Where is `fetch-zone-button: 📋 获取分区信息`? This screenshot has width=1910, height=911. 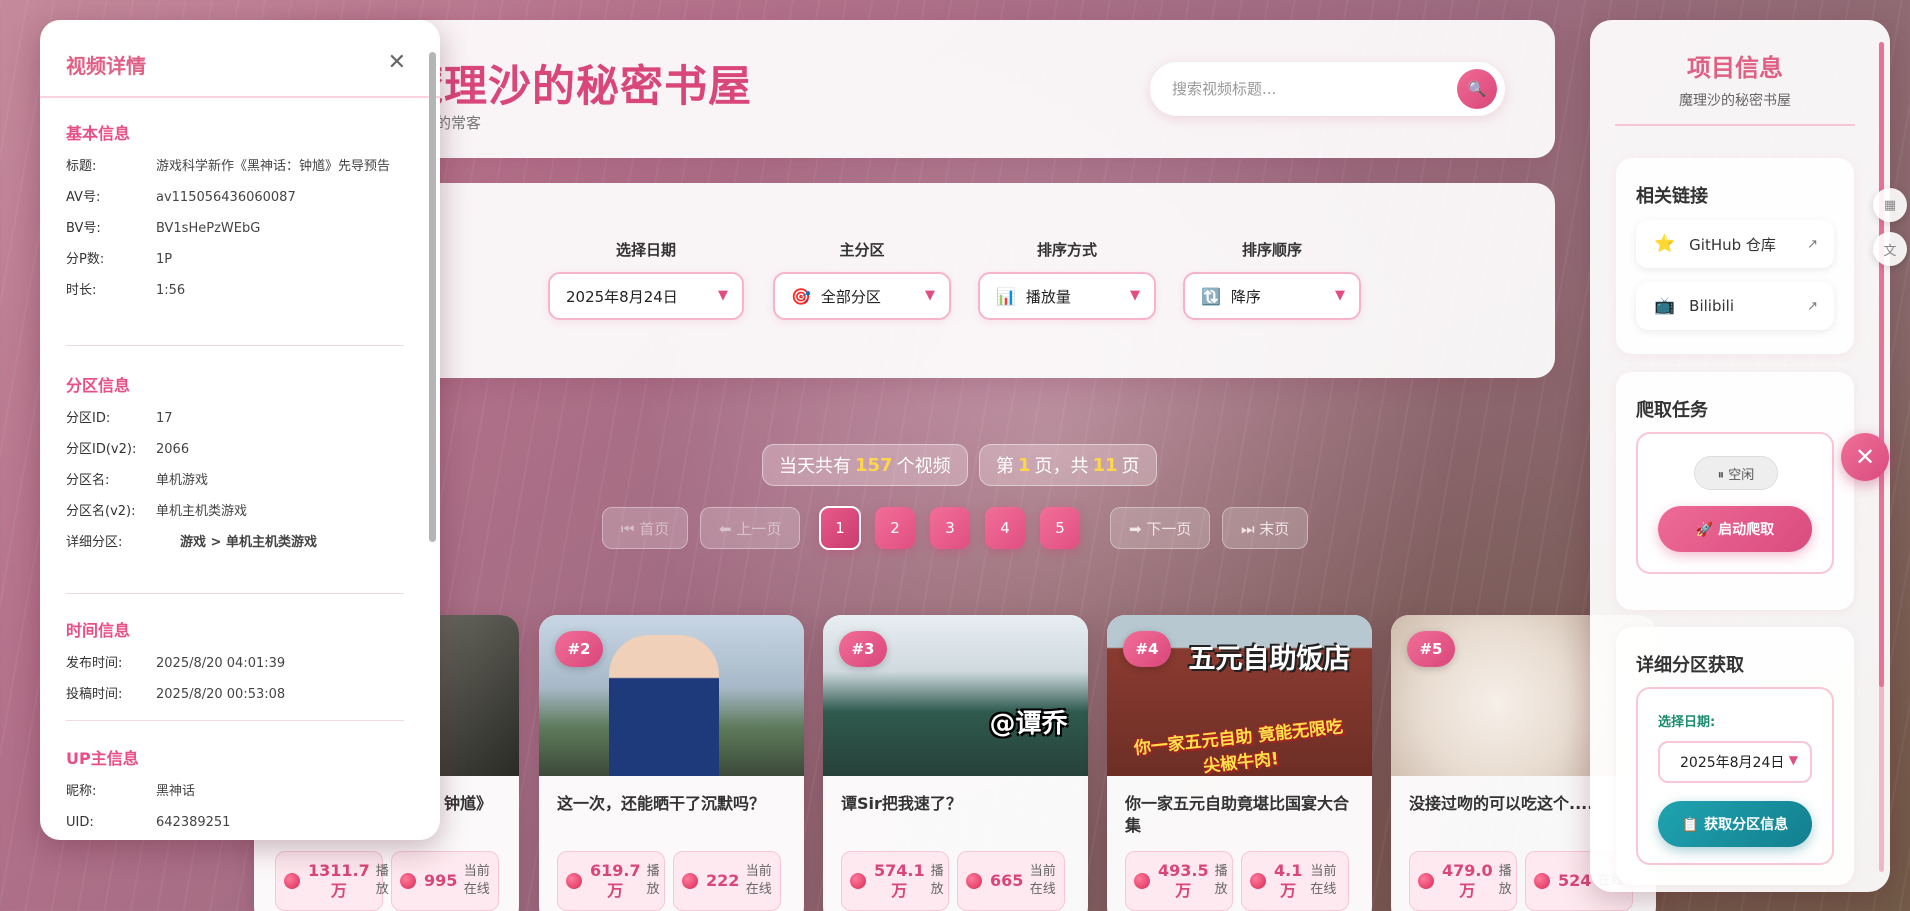 fetch-zone-button: 📋 获取分区信息 is located at coordinates (1735, 824).